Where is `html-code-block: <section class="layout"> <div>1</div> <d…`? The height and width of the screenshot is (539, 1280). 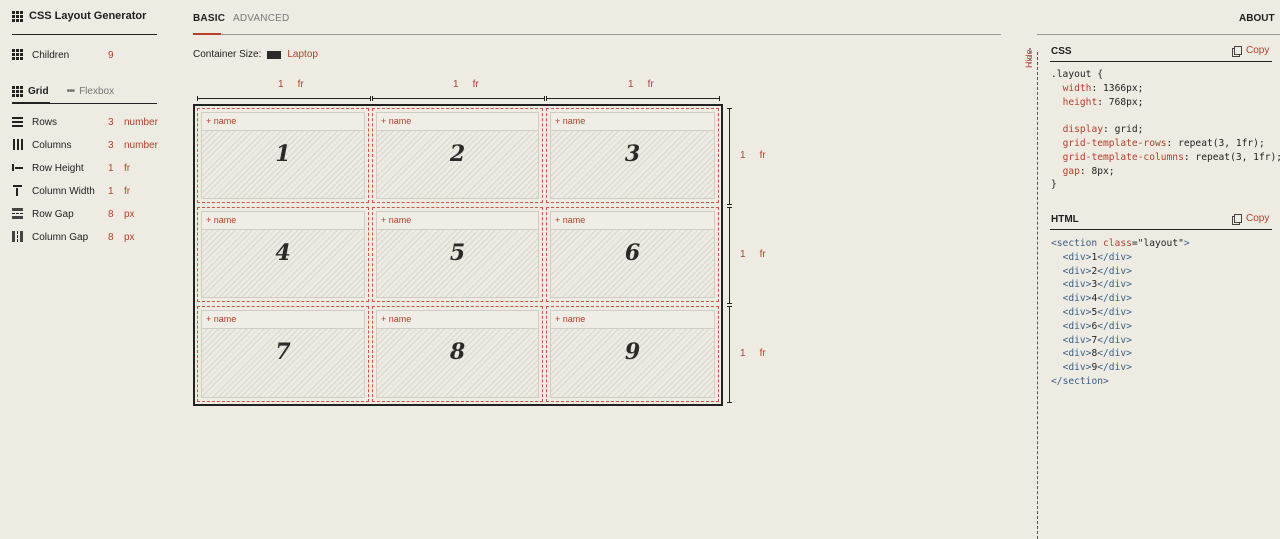
html-code-block: <section class="layout"> <div>1</div> <d… is located at coordinates (1120, 313).